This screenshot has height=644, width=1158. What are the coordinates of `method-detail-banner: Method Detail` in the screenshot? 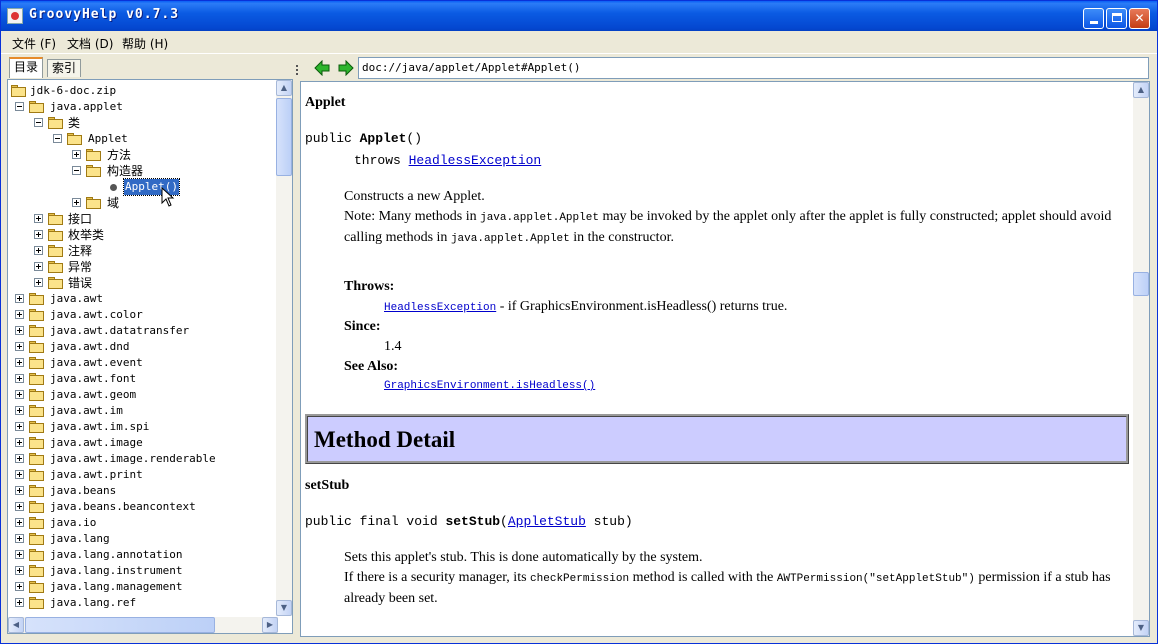 It's located at (717, 439).